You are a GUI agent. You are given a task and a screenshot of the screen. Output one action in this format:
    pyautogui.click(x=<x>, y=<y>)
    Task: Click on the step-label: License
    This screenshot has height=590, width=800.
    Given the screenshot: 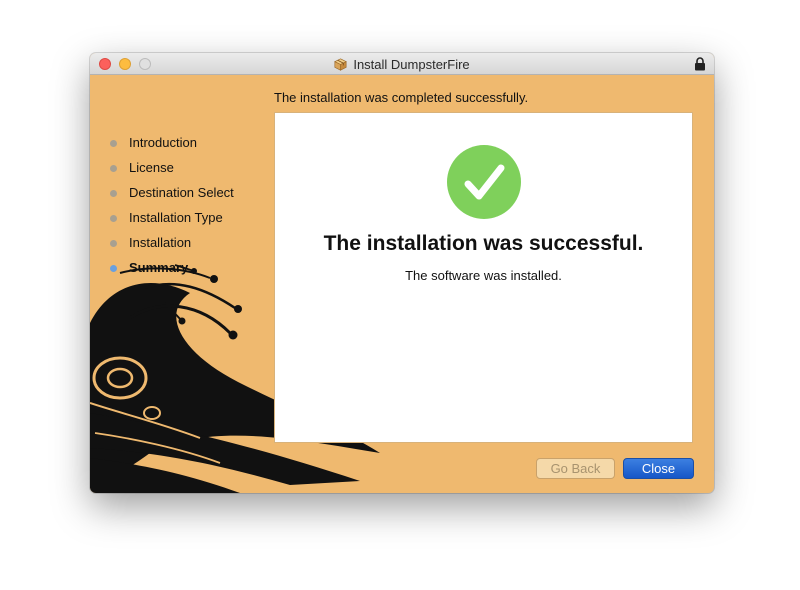 What is the action you would take?
    pyautogui.click(x=151, y=167)
    